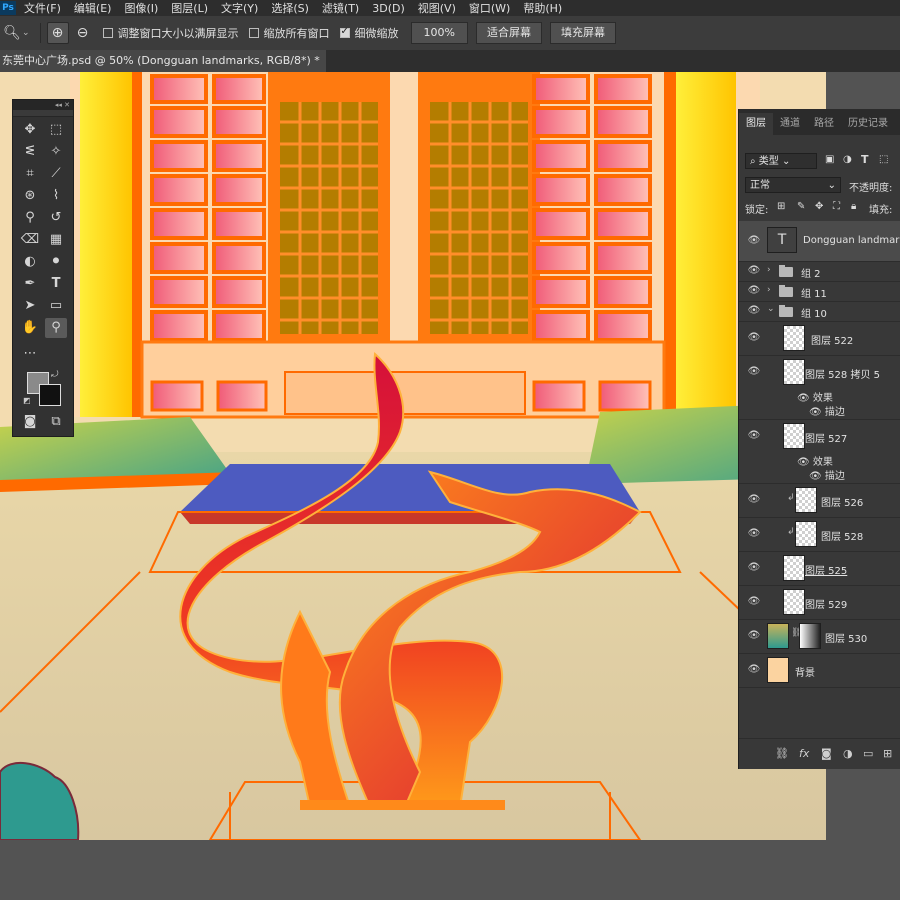 The height and width of the screenshot is (900, 900). Describe the element at coordinates (819, 568) in the screenshot. I see `layer-row-525: 👁︎ 图层 525` at that location.